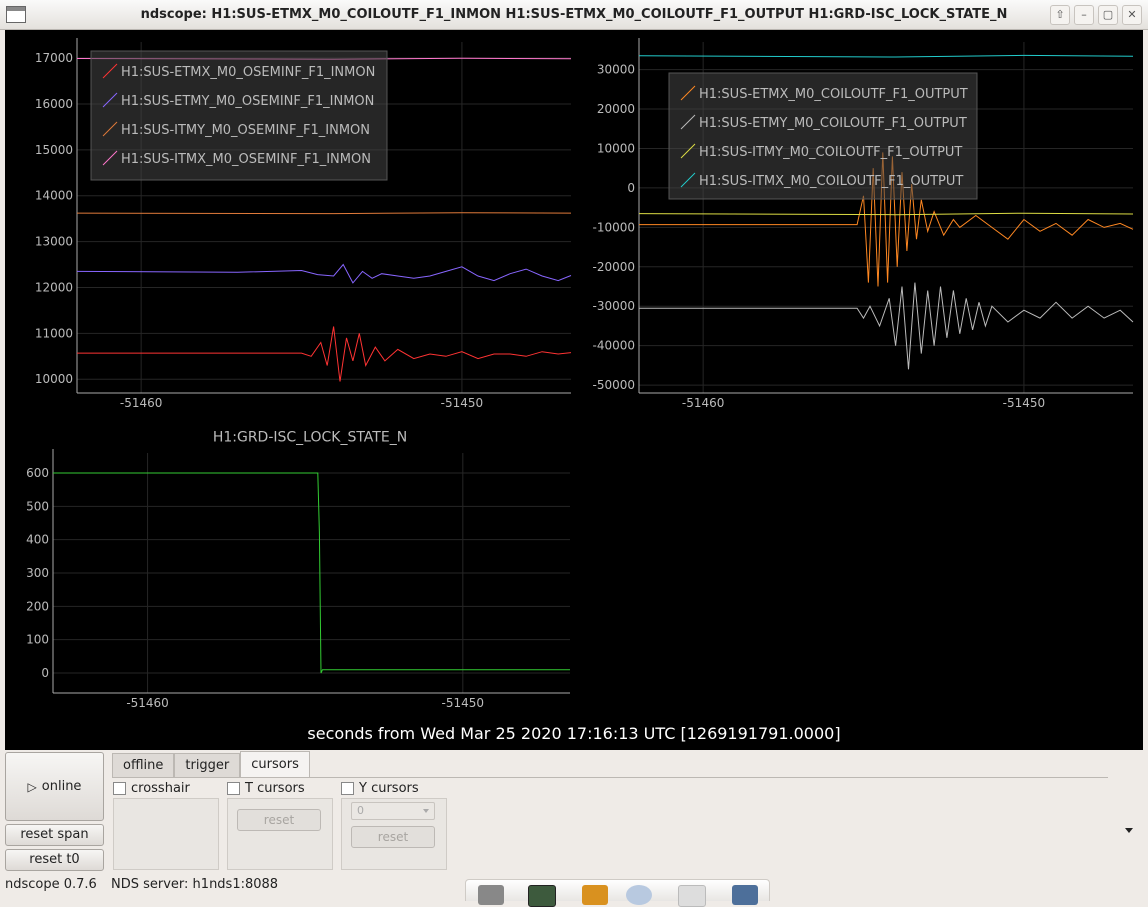 This screenshot has width=1148, height=907. I want to click on t-cursors-reset-button: reset, so click(279, 820).